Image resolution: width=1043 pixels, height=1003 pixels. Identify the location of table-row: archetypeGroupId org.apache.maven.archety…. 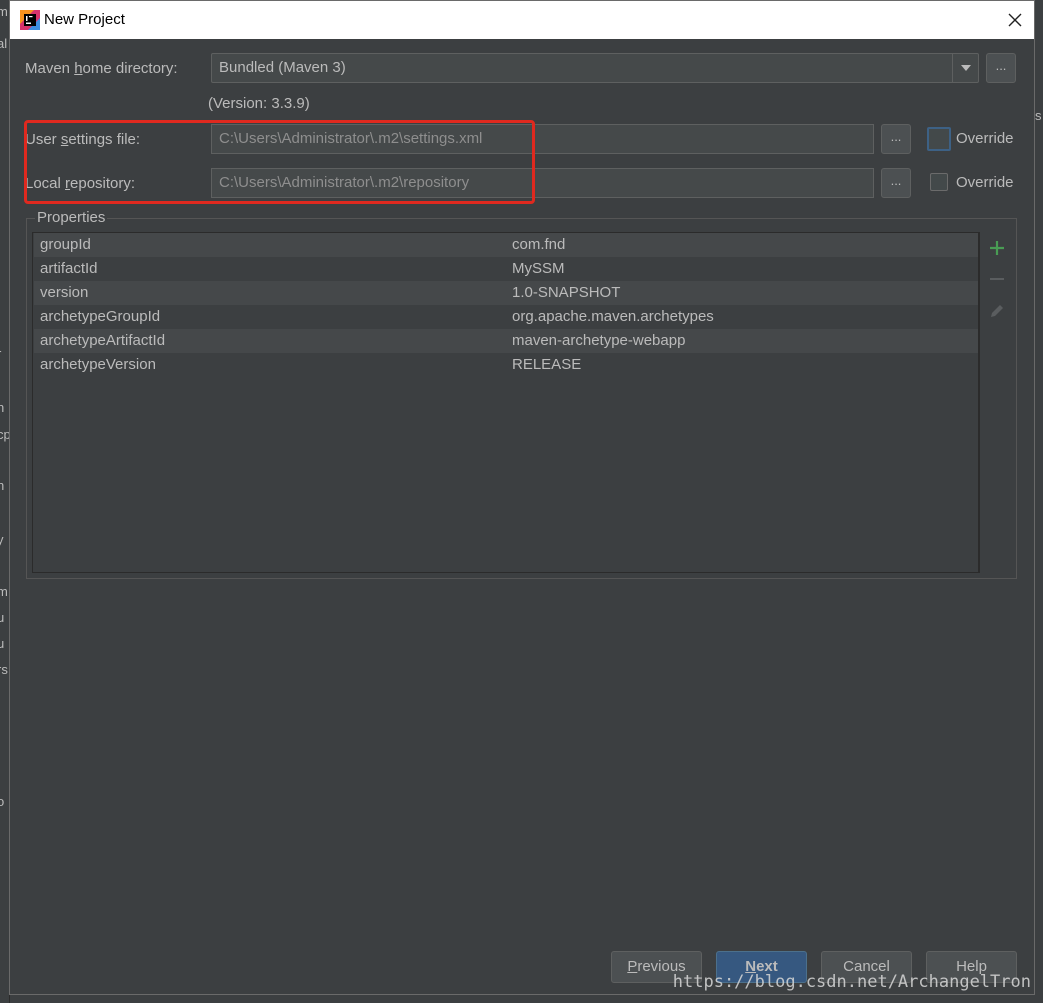
(506, 317).